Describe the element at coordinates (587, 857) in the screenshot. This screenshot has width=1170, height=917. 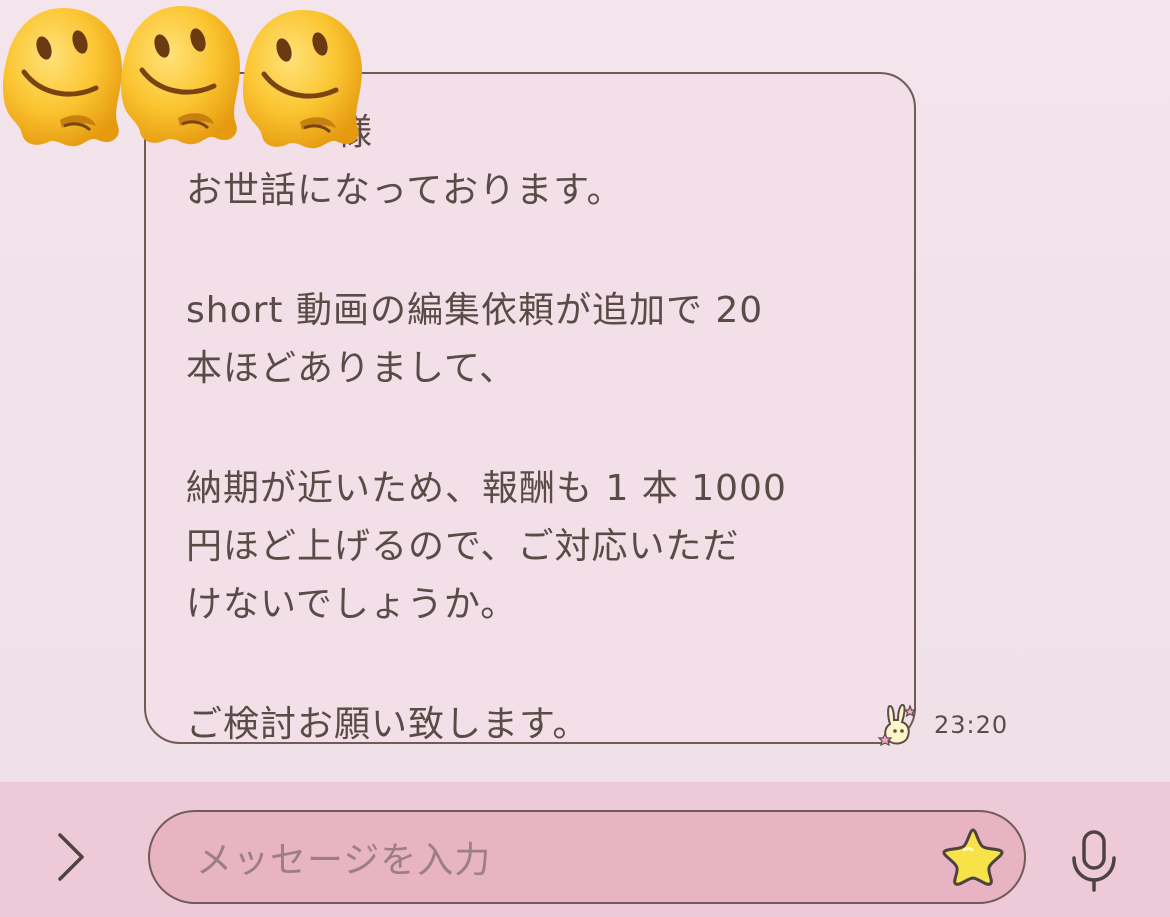
I see `message-input: メッセージを入力` at that location.